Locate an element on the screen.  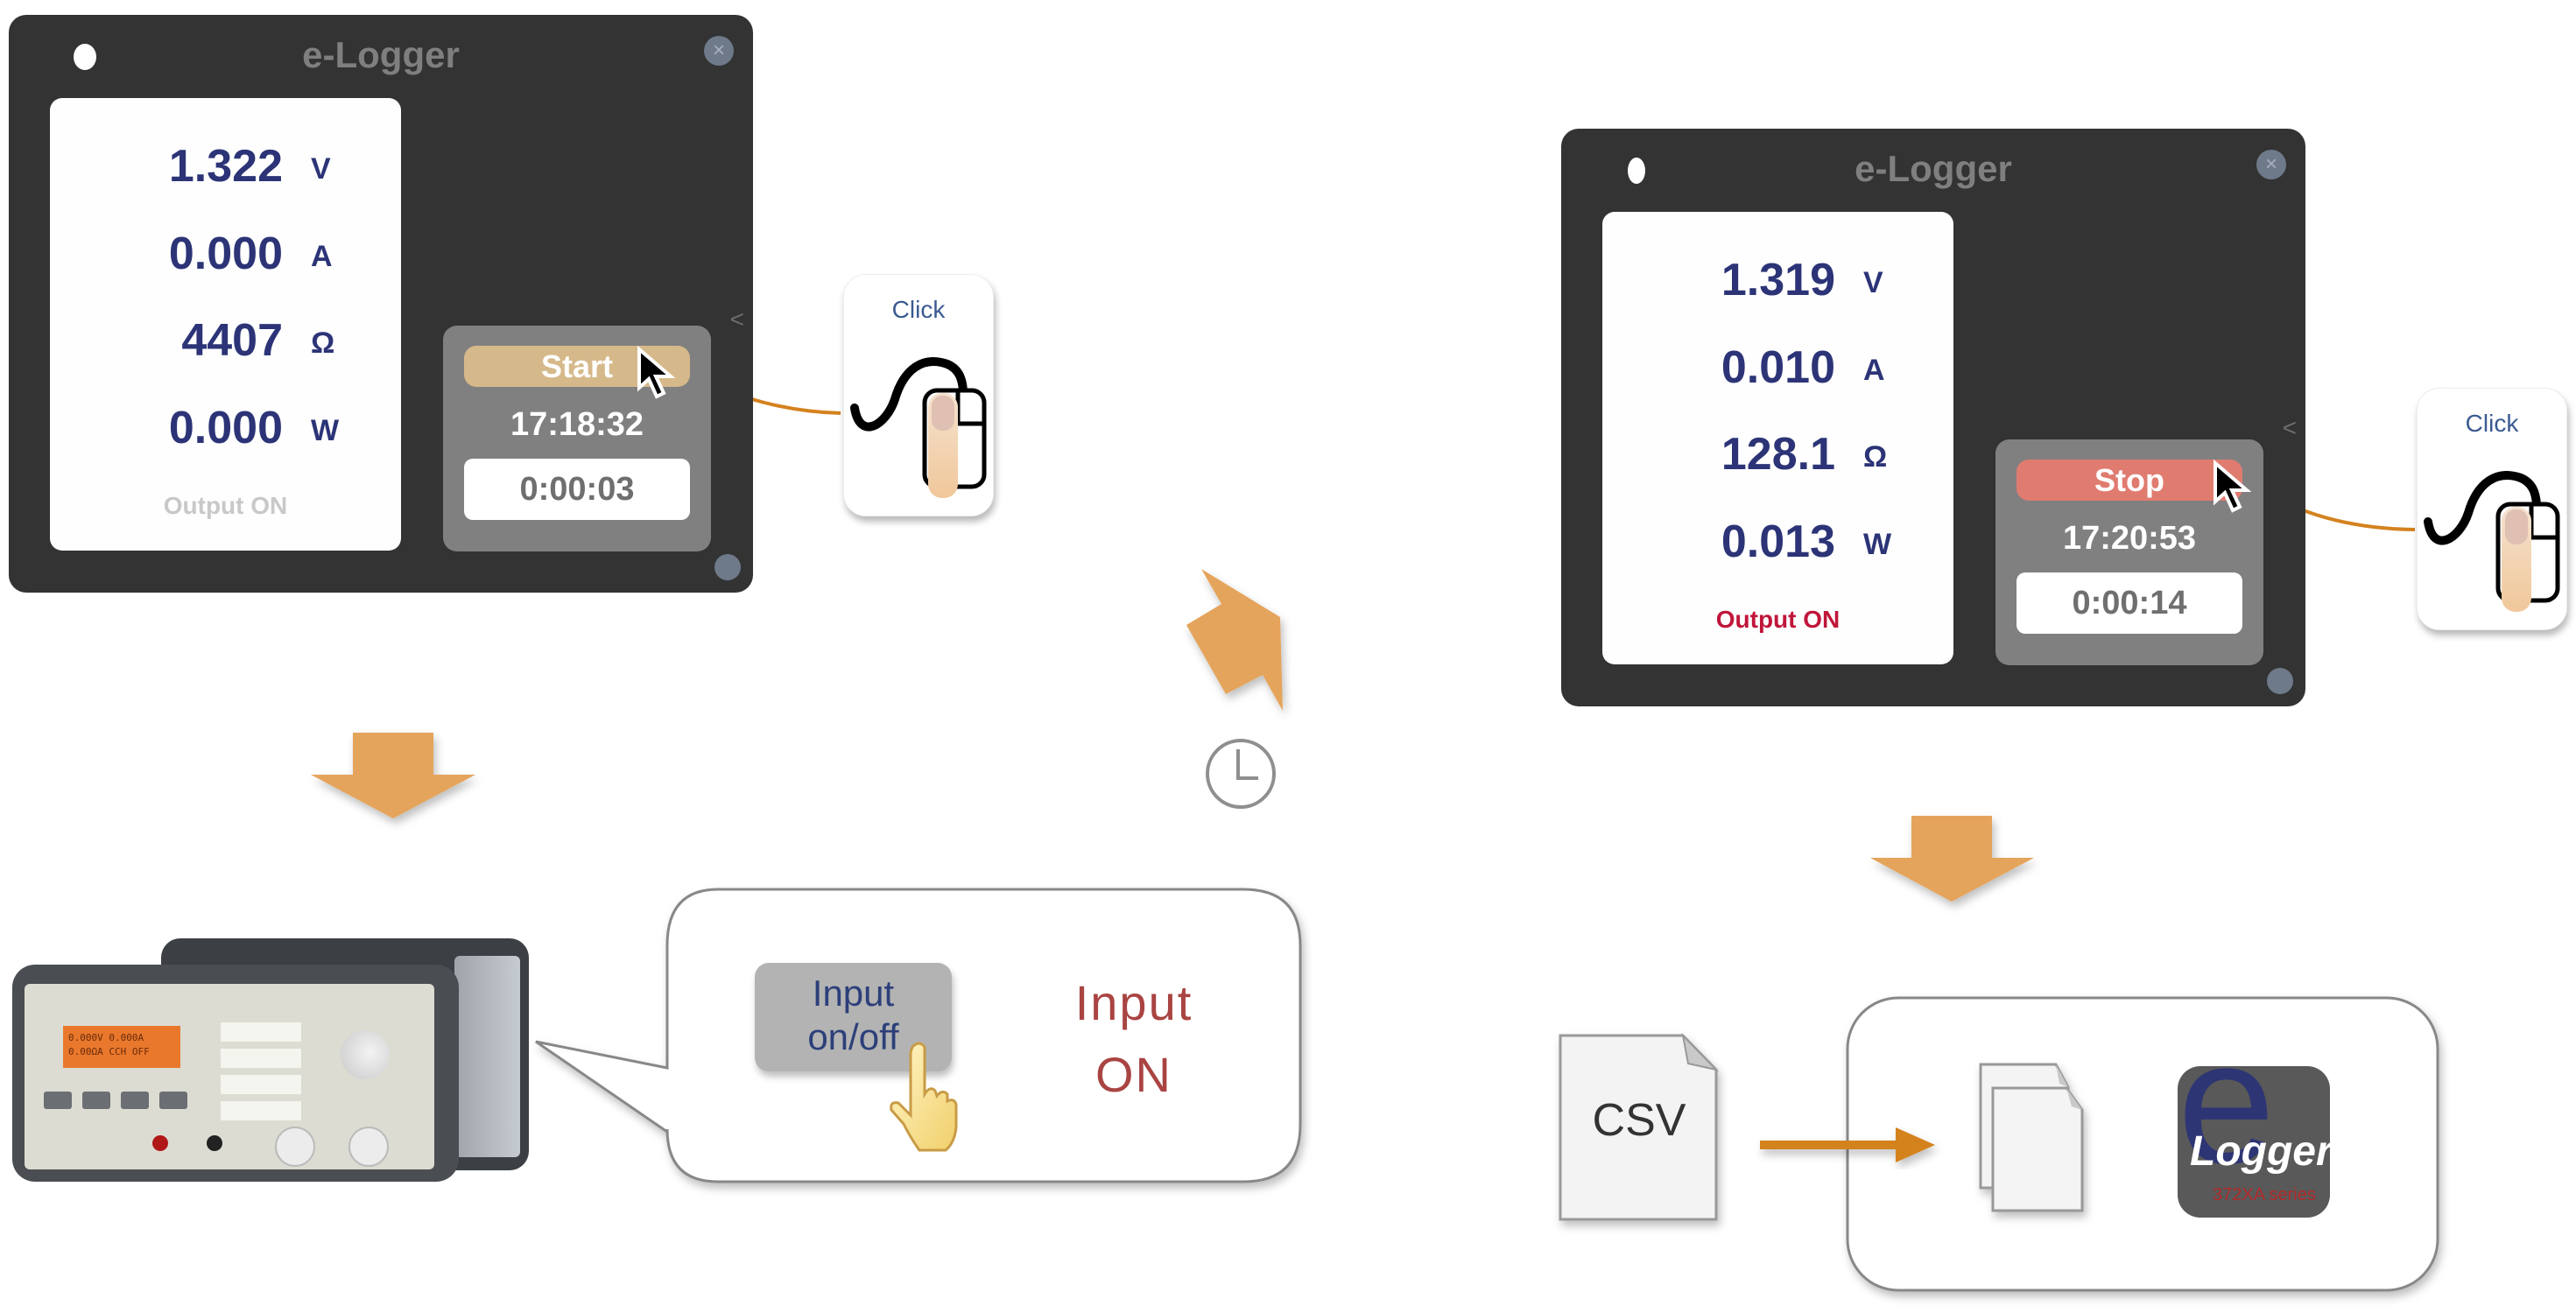
readings-panel: 1.322 V 0.000 A 4407 Ω 0.000 W Output ON is located at coordinates (225, 324).